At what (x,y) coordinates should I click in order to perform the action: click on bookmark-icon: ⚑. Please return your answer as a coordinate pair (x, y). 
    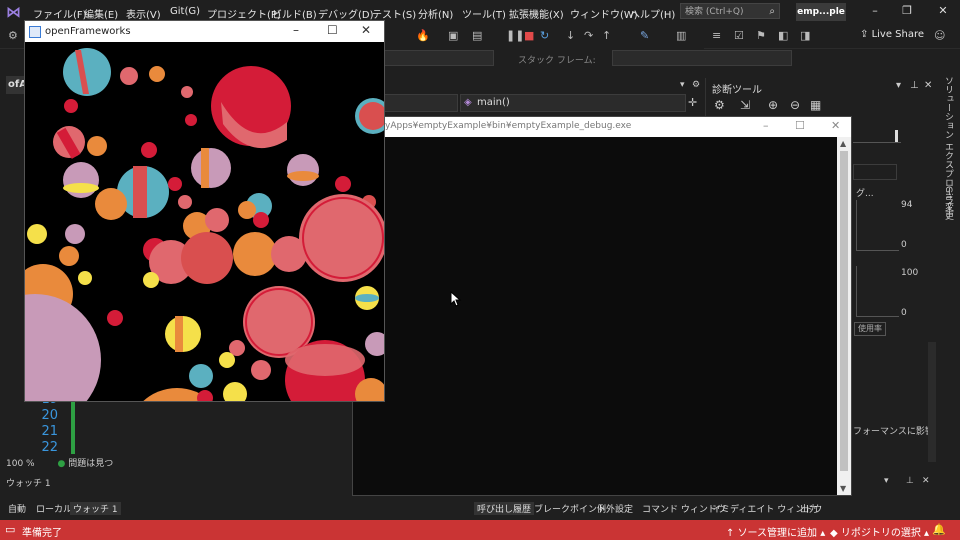
    Looking at the image, I should click on (761, 35).